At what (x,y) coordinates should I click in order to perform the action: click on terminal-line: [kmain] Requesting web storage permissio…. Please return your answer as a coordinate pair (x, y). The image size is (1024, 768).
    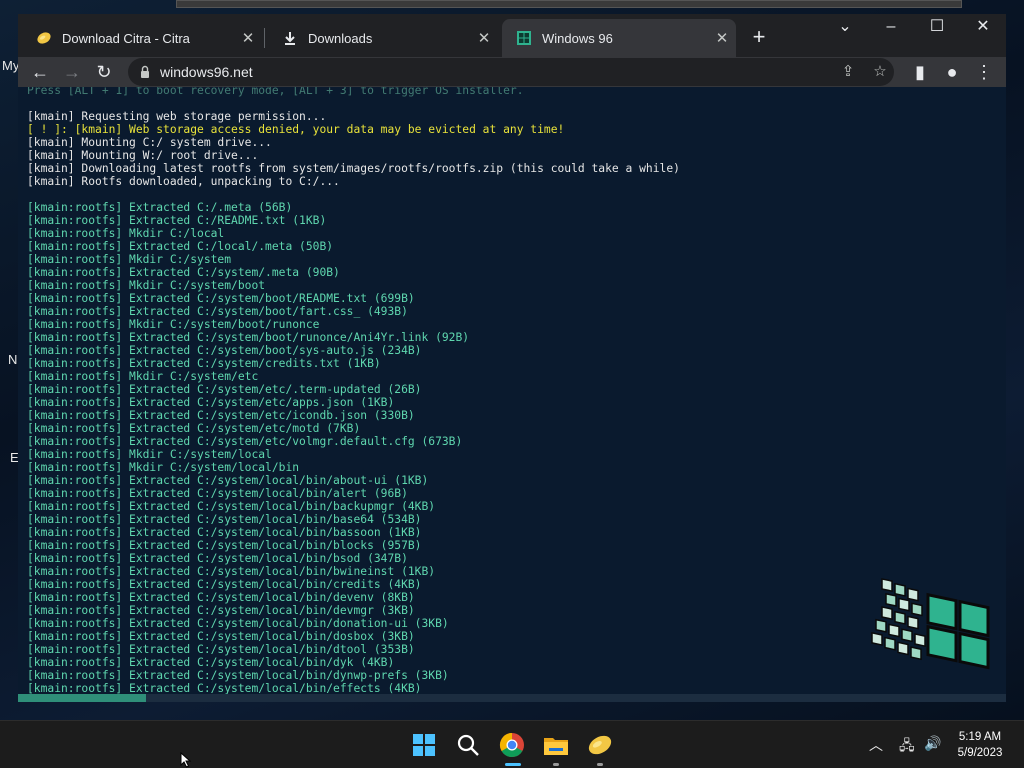
    Looking at the image, I should click on (177, 116).